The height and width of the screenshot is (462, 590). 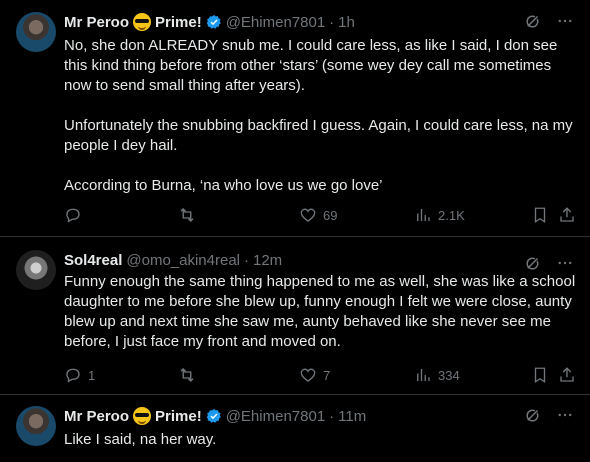 I want to click on reply-count: 1, so click(x=92, y=375).